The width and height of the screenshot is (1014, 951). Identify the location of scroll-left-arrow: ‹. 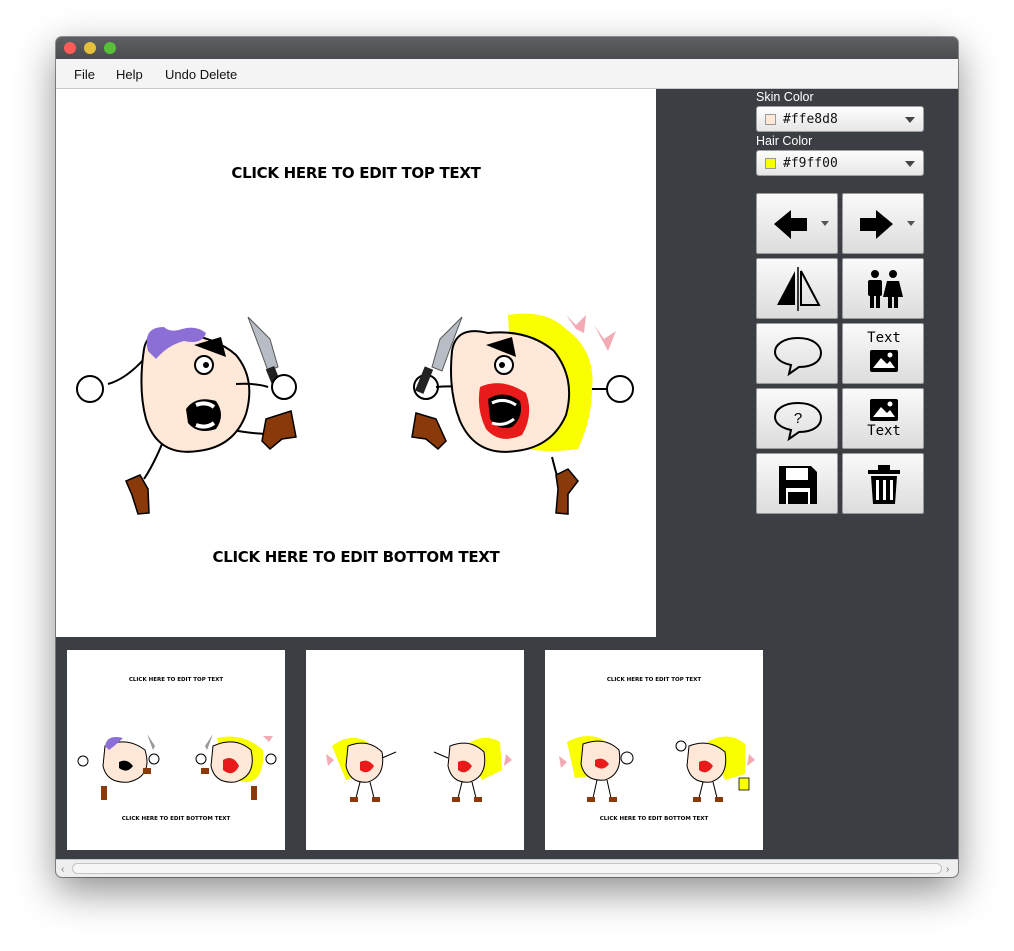
(62, 869).